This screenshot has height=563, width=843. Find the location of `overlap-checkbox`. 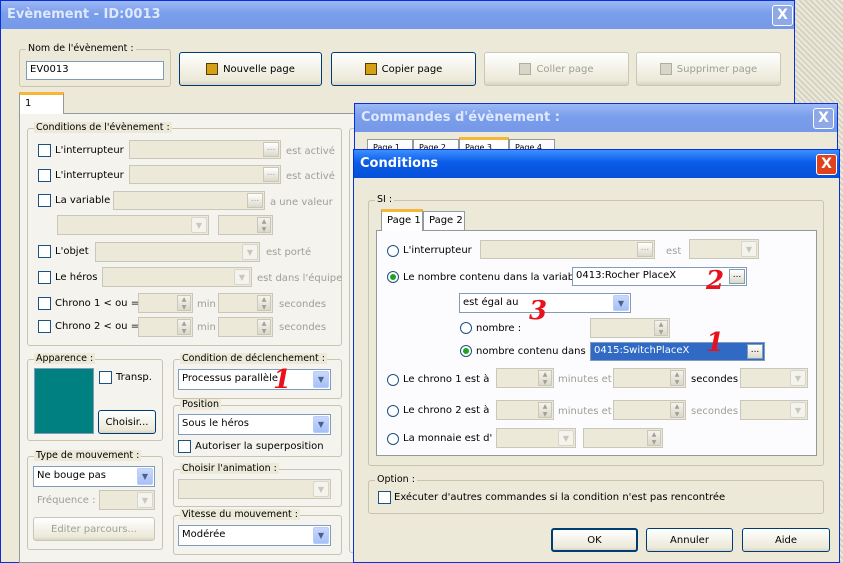

overlap-checkbox is located at coordinates (184, 446).